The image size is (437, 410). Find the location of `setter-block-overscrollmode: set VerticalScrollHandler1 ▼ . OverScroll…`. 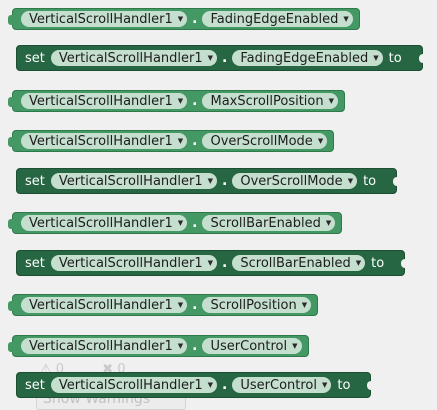

setter-block-overscrollmode: set VerticalScrollHandler1 ▼ . OverScroll… is located at coordinates (208, 181).